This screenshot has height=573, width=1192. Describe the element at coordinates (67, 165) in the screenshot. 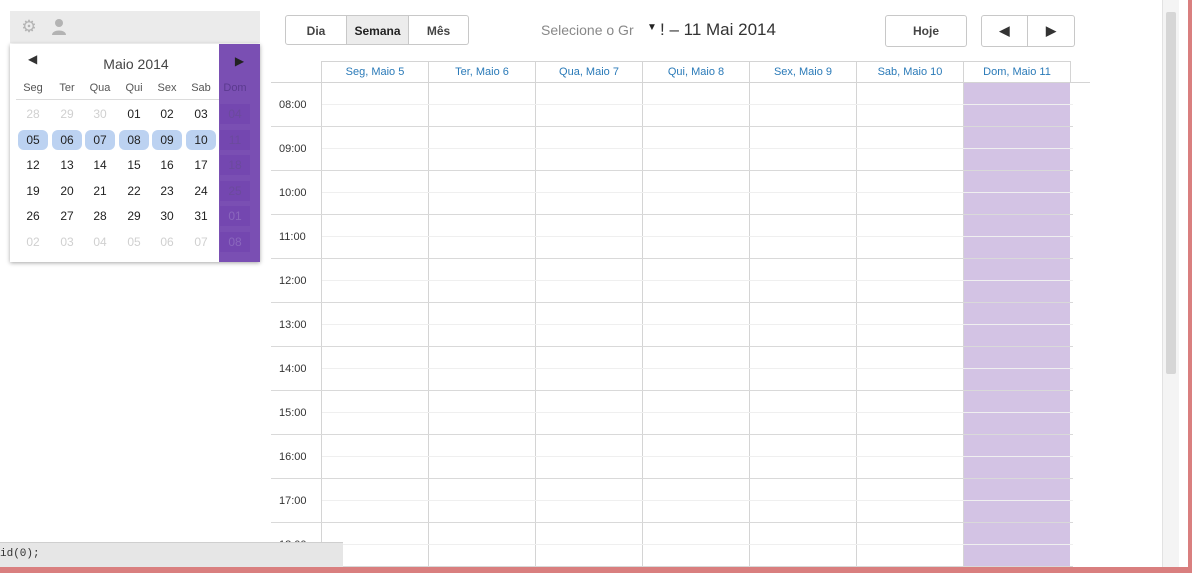

I see `mini-calendar-day: 13` at that location.